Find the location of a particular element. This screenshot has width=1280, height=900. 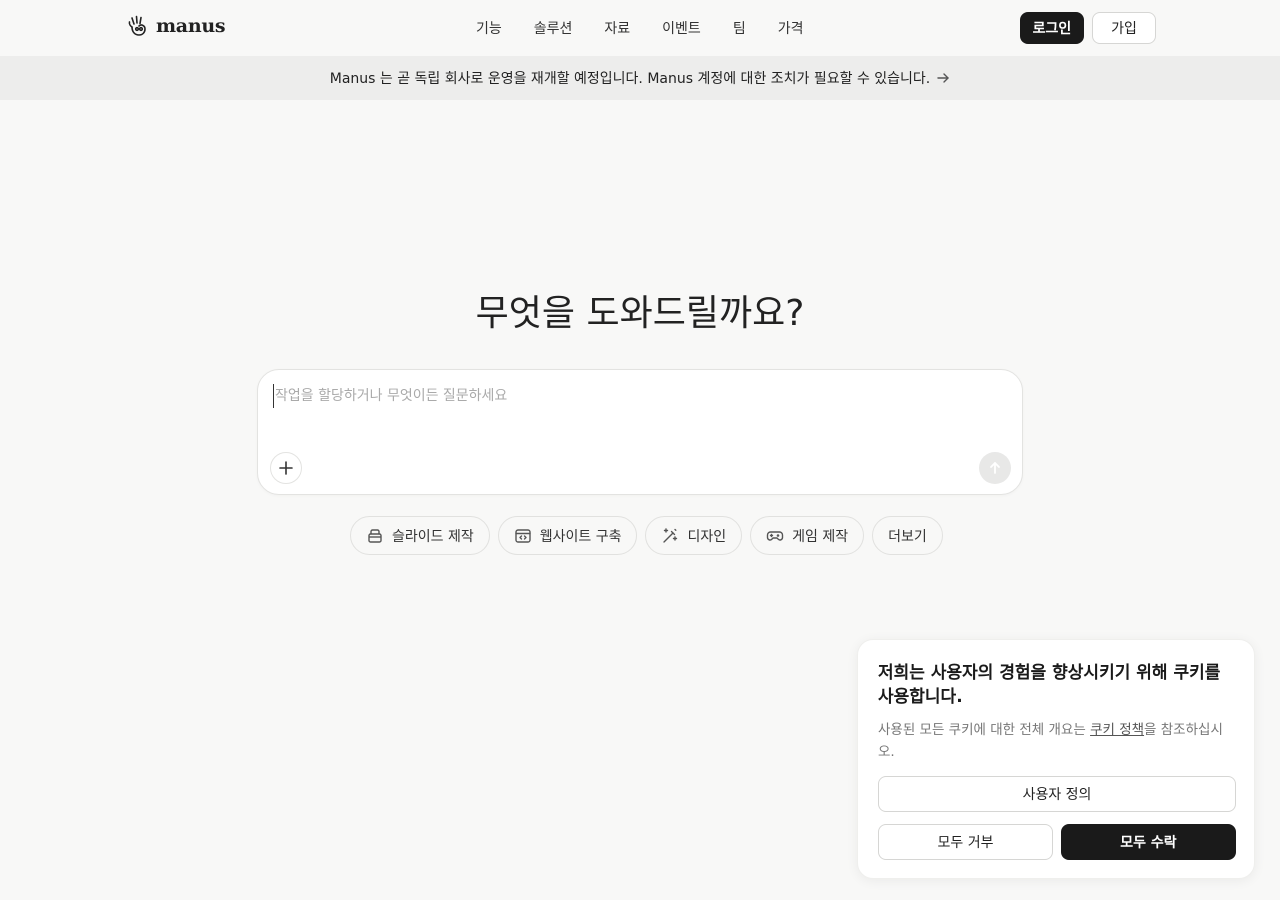

nav-item-features: 기능 is located at coordinates (489, 28).